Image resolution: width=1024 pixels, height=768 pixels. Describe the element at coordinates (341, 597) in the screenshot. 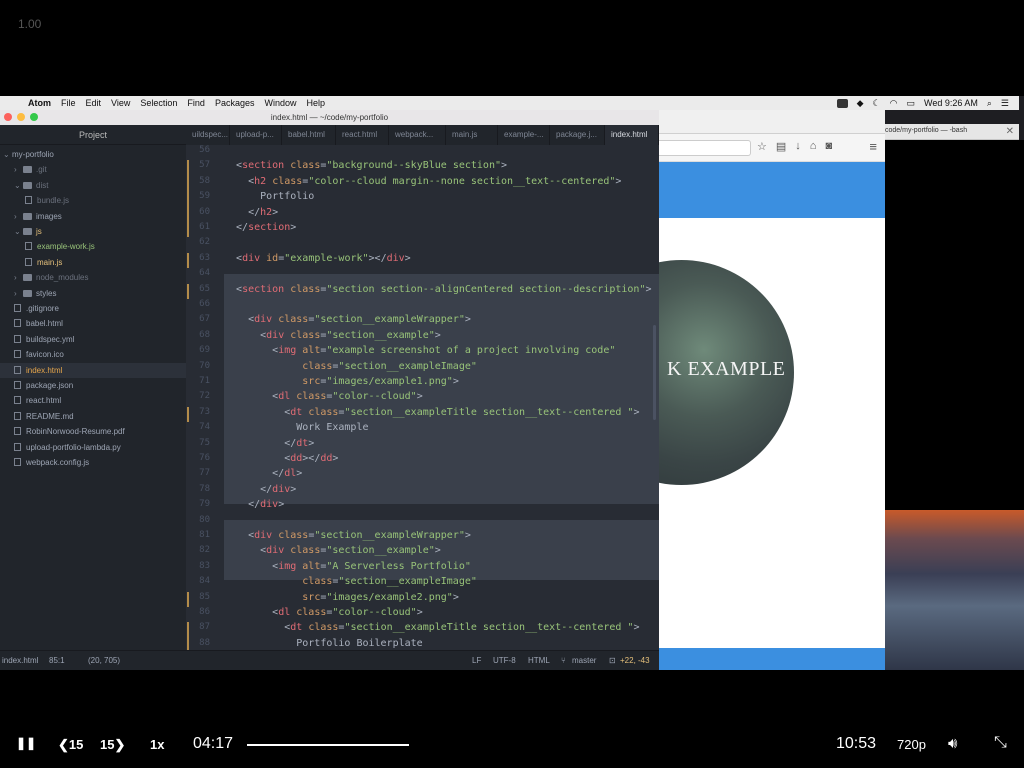

I see `code-line: src="images/example2.png">` at that location.